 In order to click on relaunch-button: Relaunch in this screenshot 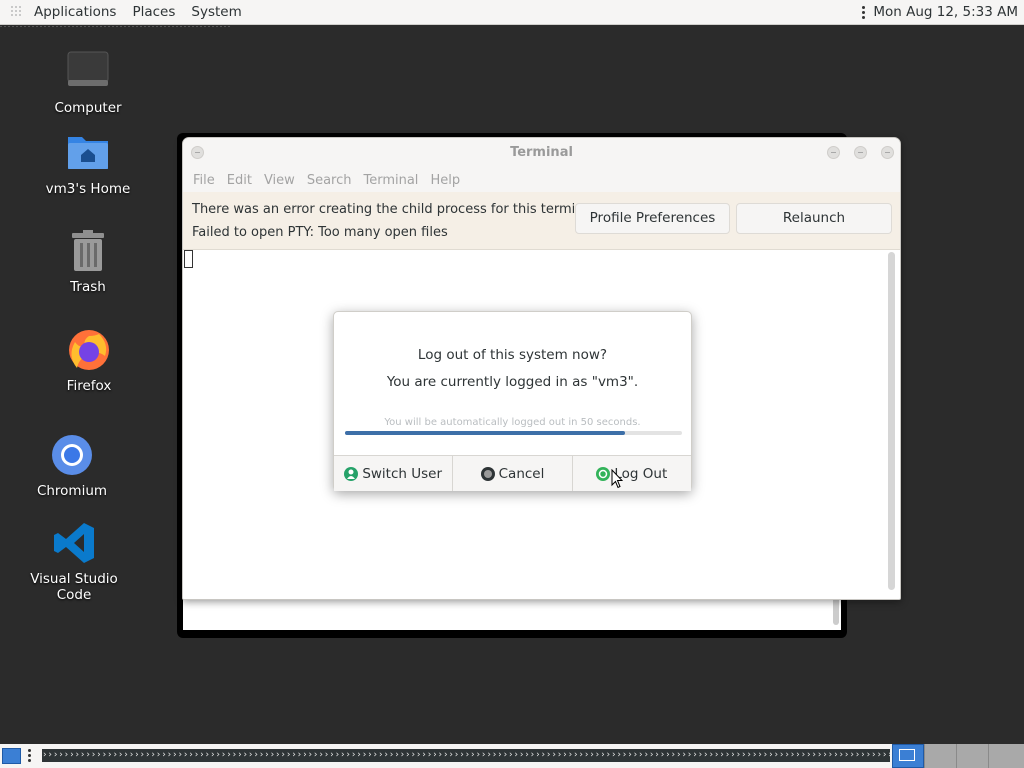, I will do `click(814, 218)`.